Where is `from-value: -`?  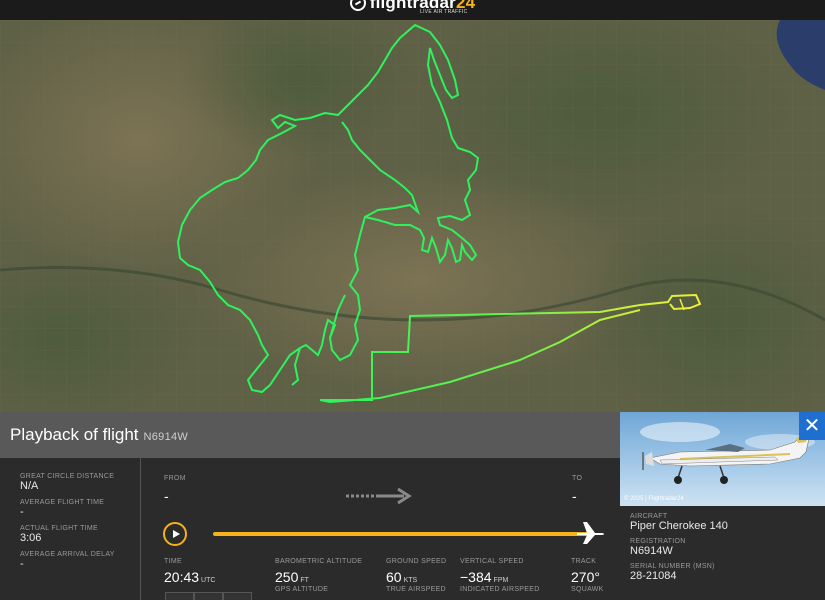 from-value: - is located at coordinates (166, 496).